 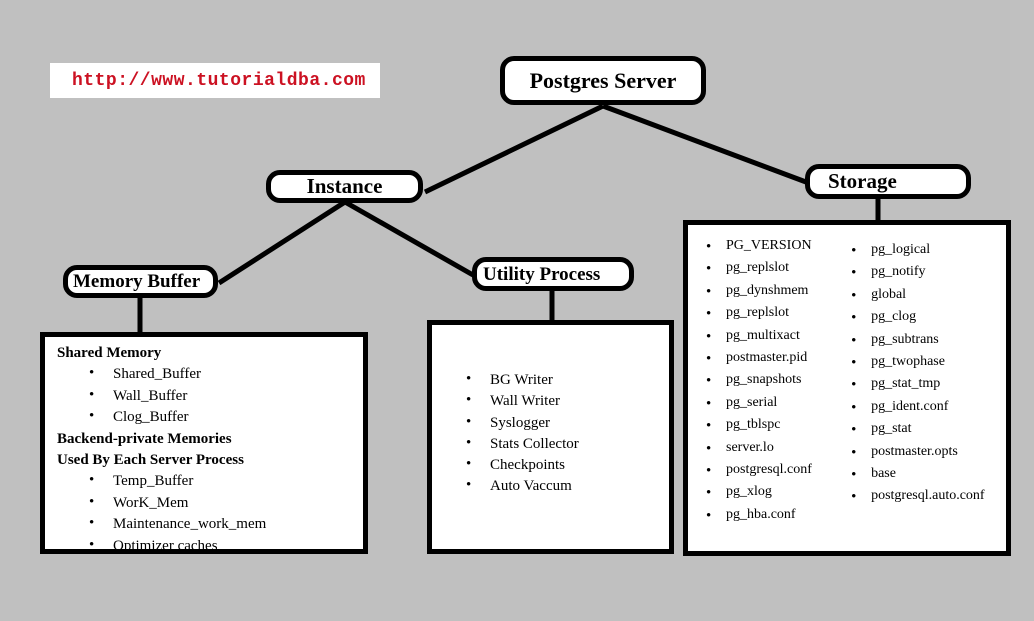 What do you see at coordinates (921, 341) in the screenshot?
I see `list-item: pg_subtrans` at bounding box center [921, 341].